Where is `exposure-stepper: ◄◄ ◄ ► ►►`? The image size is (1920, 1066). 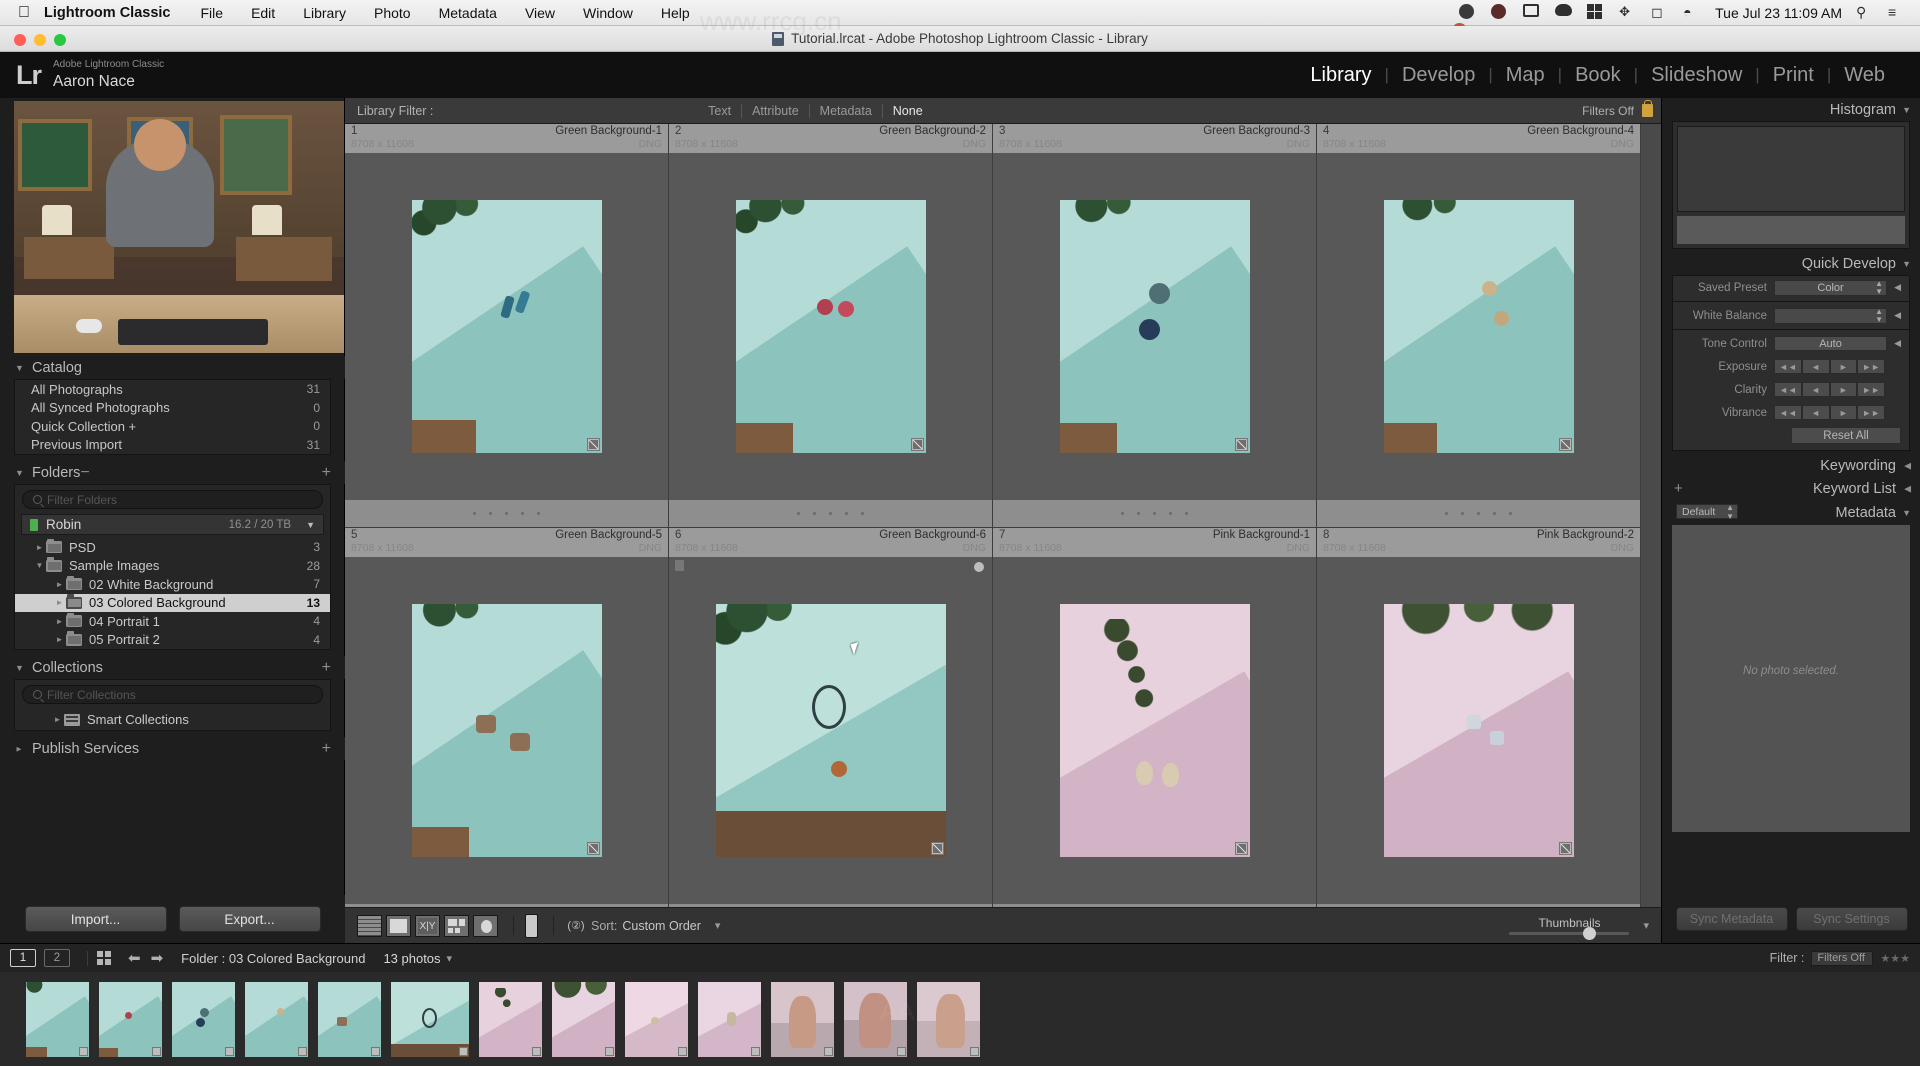 exposure-stepper: ◄◄ ◄ ► ►► is located at coordinates (1829, 366).